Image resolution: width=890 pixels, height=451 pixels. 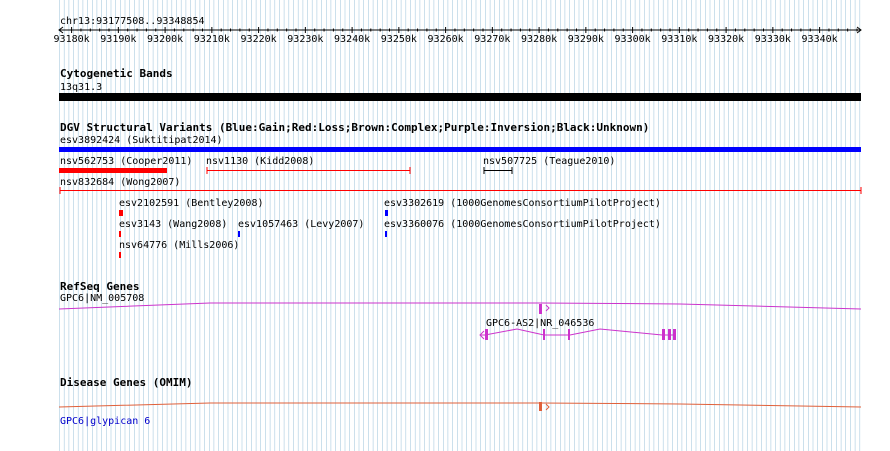 I want to click on gene-model-gpc6-as2, so click(x=578, y=332).